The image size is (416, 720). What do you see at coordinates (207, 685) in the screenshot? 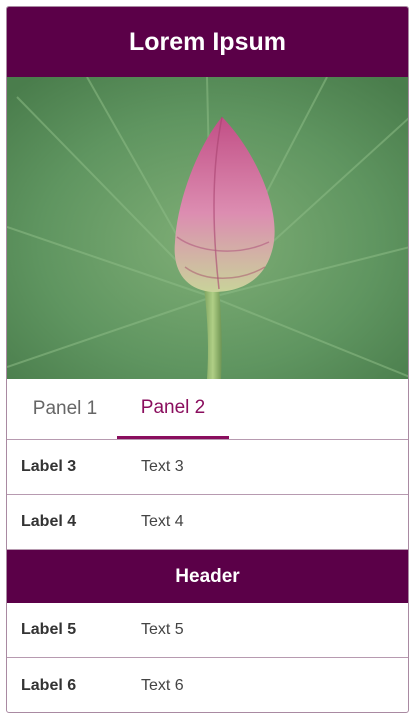
I see `list-item: Label 6 Text 6` at bounding box center [207, 685].